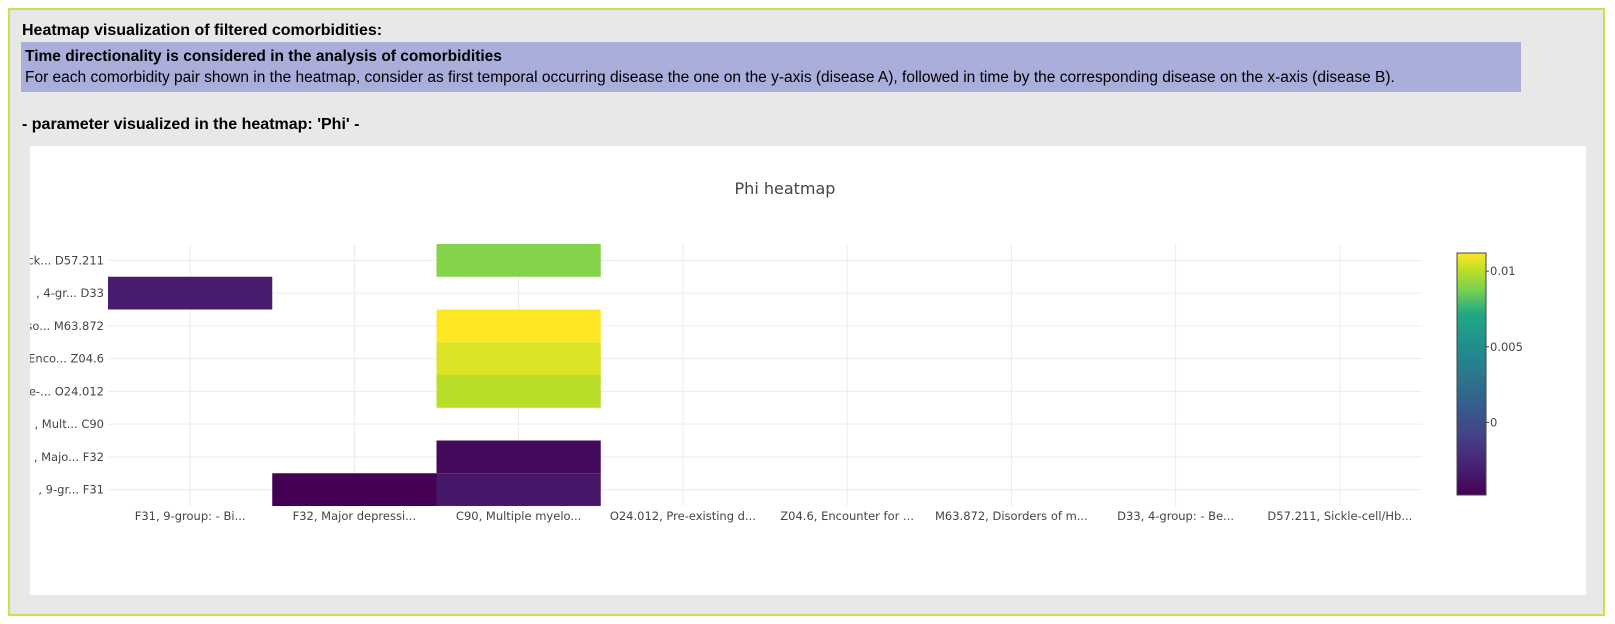 The width and height of the screenshot is (1615, 624). Describe the element at coordinates (67, 326) in the screenshot. I see `y-tick-label: iso... M63.872` at that location.